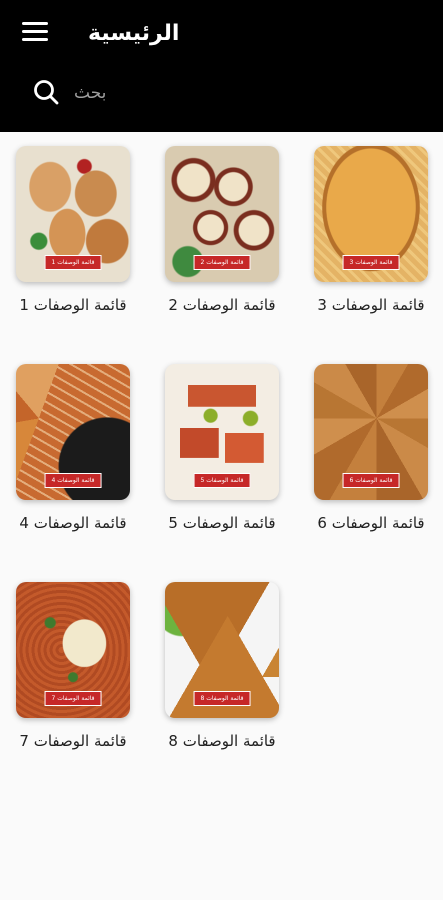  Describe the element at coordinates (73, 214) in the screenshot. I see `recipe-list-thumbnail: قائمة الوصفات 1` at that location.